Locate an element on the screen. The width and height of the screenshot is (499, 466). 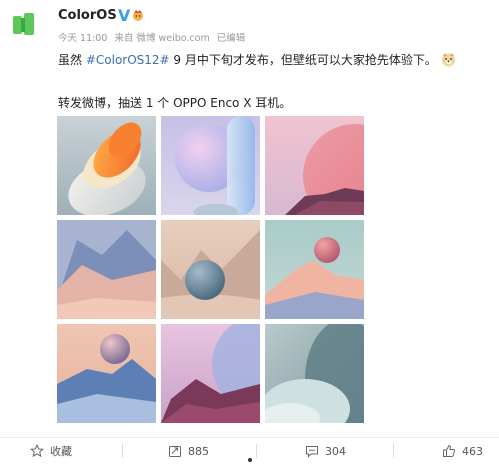
comment-button: 304 is located at coordinates (325, 451).